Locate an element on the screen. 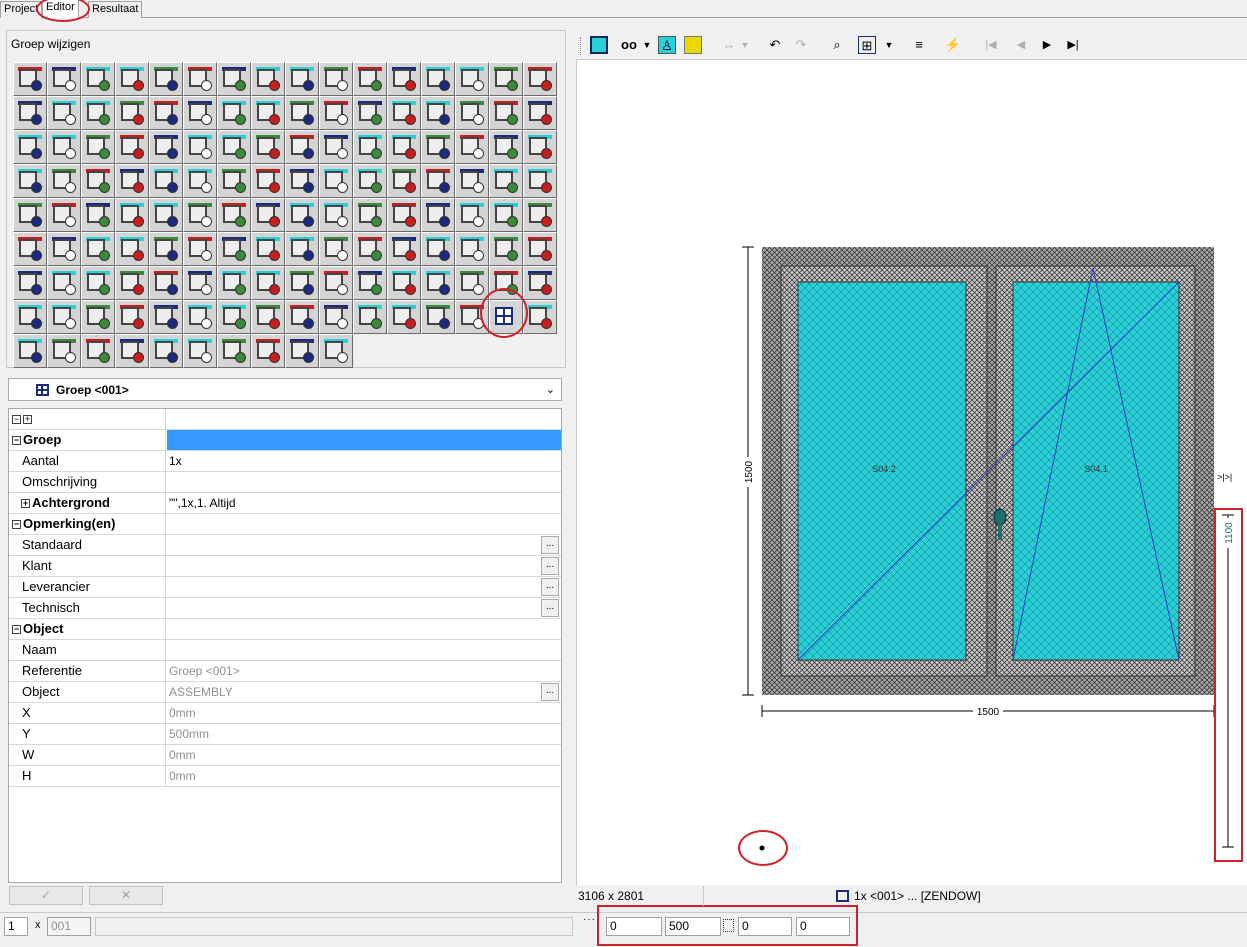 This screenshot has height=947, width=1247. property-row: Aantal 1x is located at coordinates (285, 461).